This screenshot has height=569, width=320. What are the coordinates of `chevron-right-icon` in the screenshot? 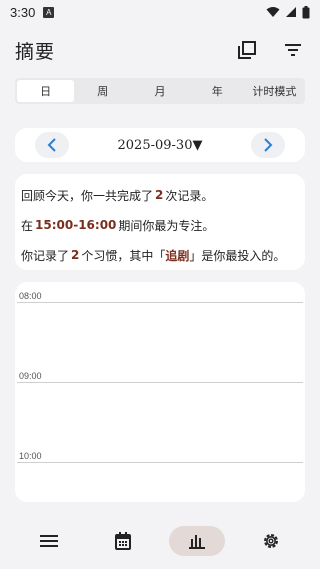 It's located at (268, 145).